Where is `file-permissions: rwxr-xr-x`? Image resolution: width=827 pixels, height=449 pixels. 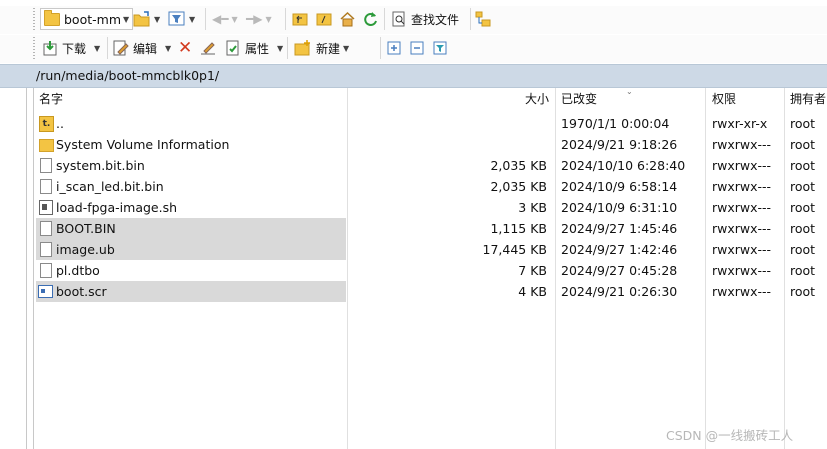
file-permissions: rwxr-xr-x is located at coordinates (740, 123).